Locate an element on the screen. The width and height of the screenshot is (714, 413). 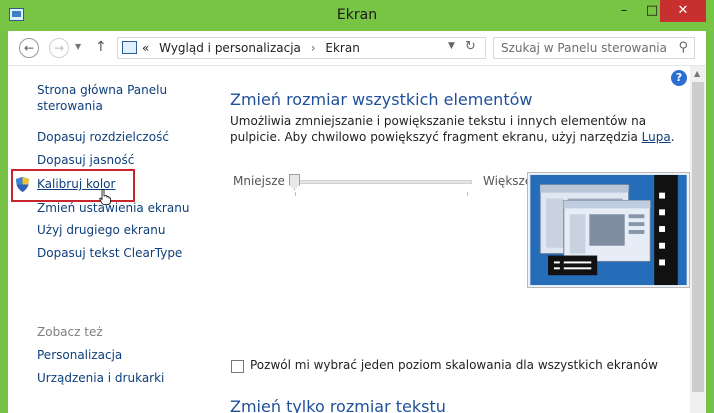
display-preview-image is located at coordinates (608, 230).